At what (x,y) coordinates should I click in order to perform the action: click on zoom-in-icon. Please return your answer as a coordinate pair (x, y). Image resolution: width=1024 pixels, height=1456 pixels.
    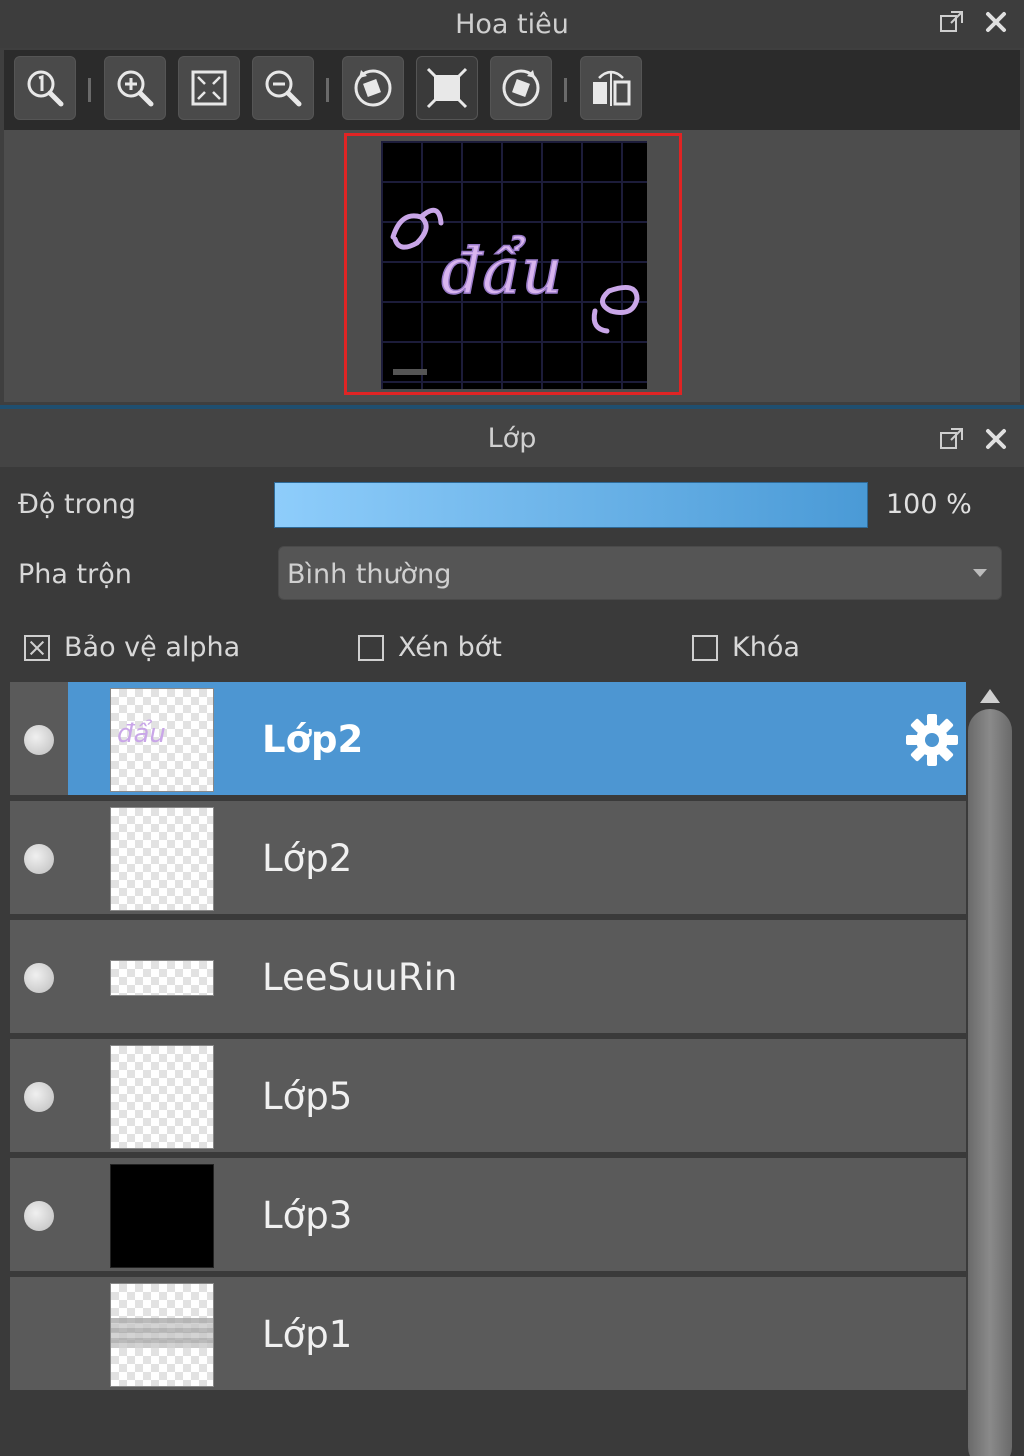
    Looking at the image, I should click on (135, 88).